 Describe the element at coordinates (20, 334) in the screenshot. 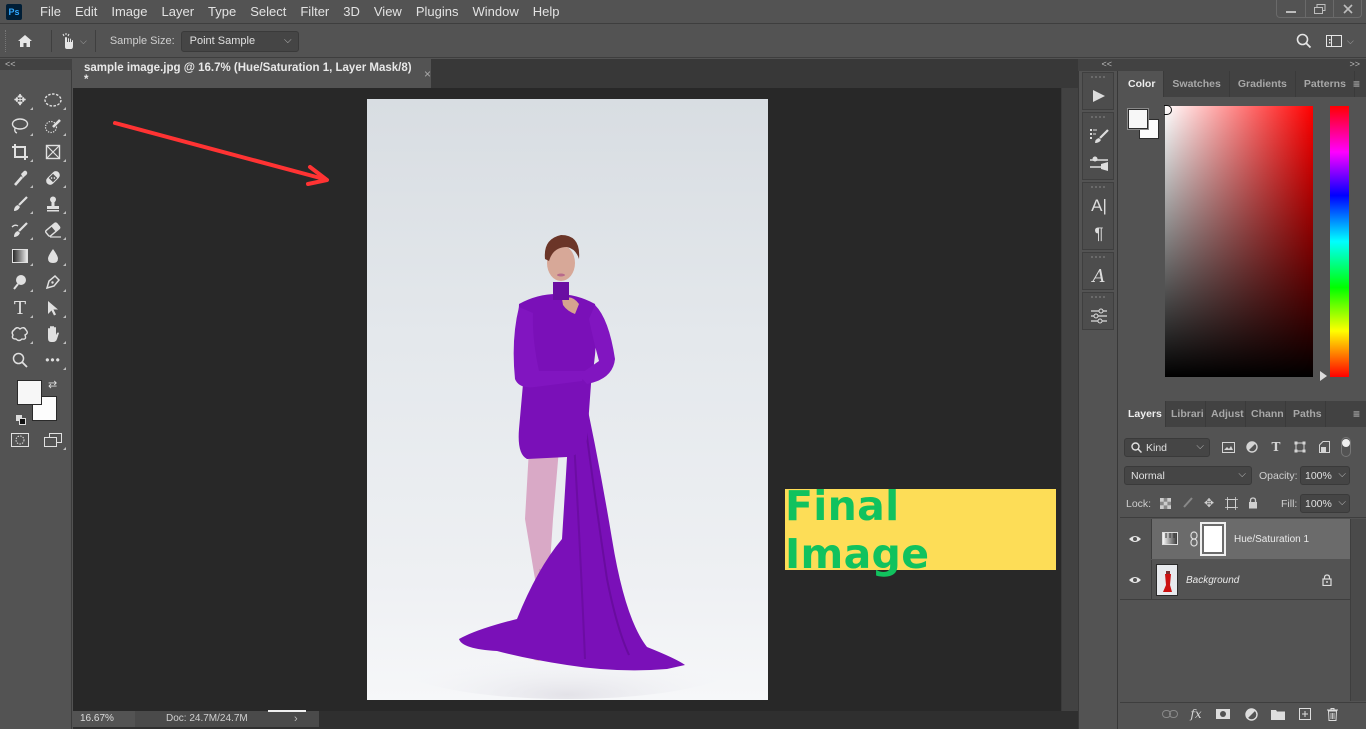

I see `custom-shape-tool` at that location.